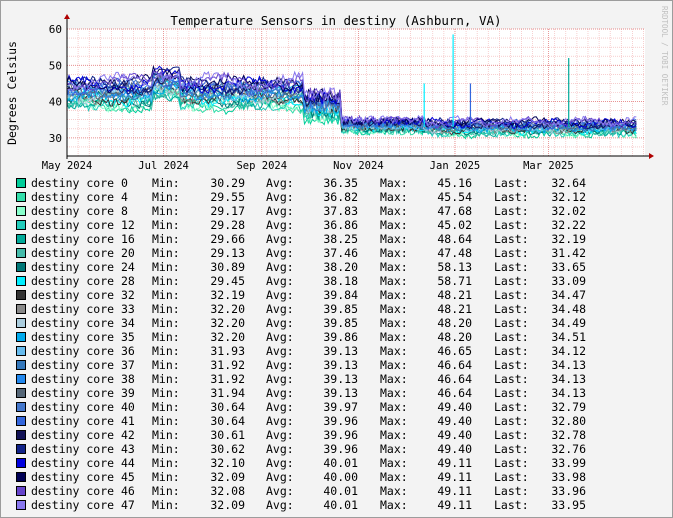  I want to click on legend-series-name: destiny core 4, so click(79, 197).